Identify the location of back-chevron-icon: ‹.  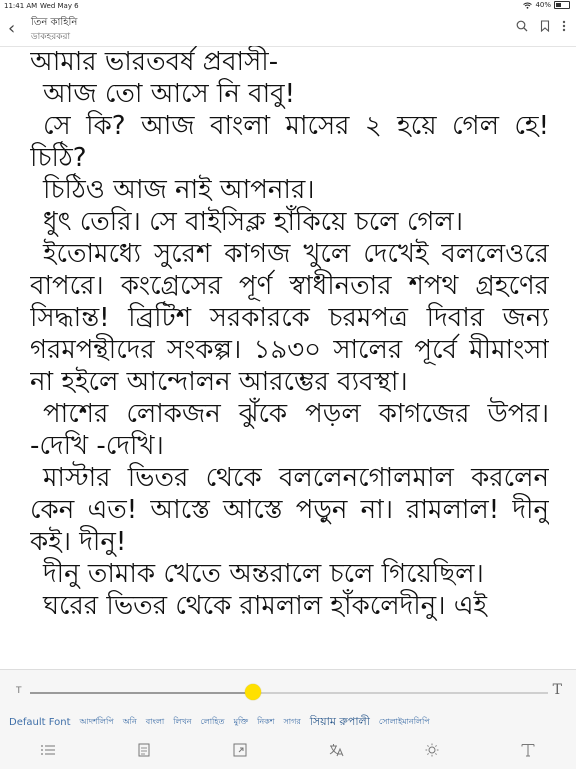
(11, 29).